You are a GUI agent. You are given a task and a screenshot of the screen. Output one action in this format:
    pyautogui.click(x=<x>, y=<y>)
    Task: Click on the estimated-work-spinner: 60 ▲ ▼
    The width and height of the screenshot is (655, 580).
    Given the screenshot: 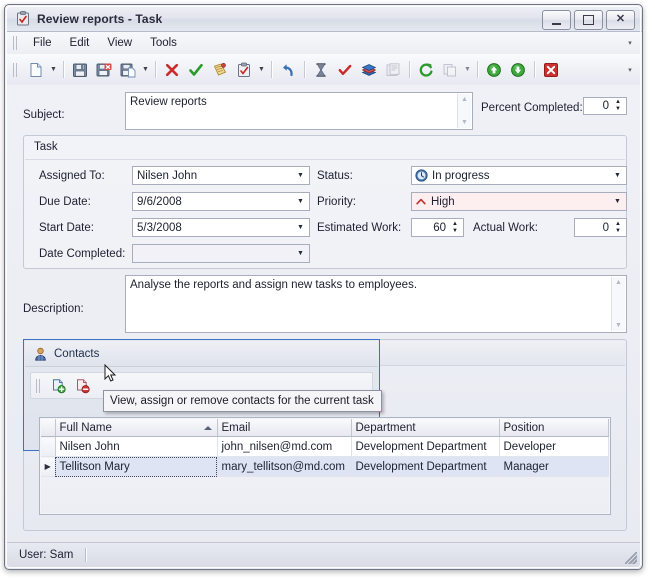 What is the action you would take?
    pyautogui.click(x=437, y=227)
    